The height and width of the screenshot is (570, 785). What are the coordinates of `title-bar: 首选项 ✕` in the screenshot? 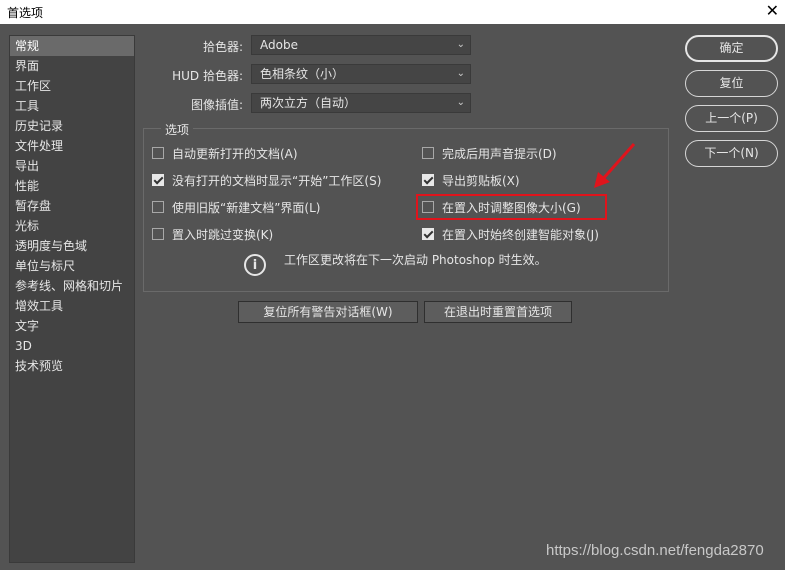 It's located at (392, 12).